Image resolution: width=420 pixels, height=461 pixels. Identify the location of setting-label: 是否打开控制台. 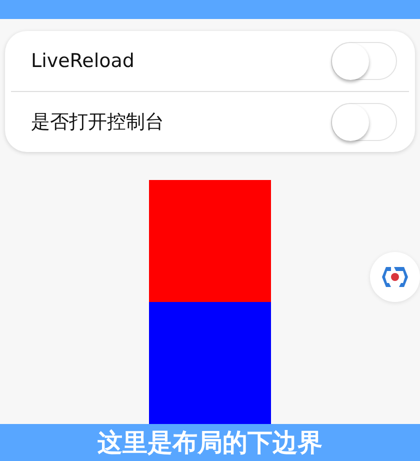
(97, 122).